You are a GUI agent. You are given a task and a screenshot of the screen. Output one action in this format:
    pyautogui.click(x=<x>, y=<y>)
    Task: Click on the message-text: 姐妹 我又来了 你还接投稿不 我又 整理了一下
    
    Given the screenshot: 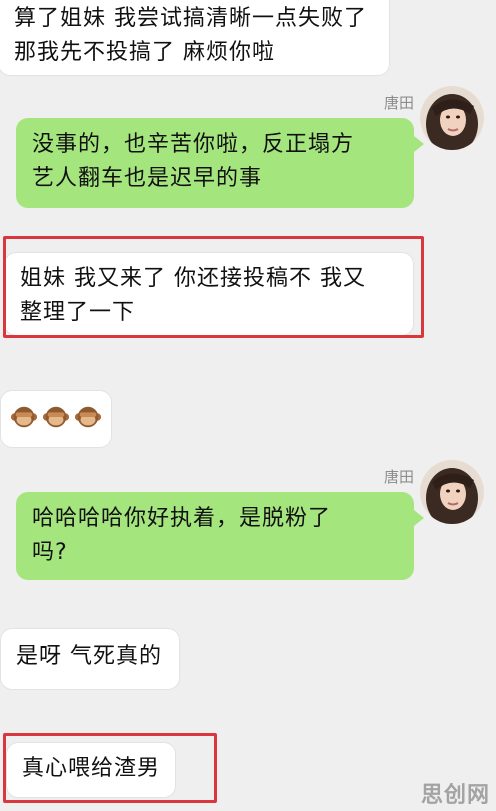 What is the action you would take?
    pyautogui.click(x=193, y=295)
    